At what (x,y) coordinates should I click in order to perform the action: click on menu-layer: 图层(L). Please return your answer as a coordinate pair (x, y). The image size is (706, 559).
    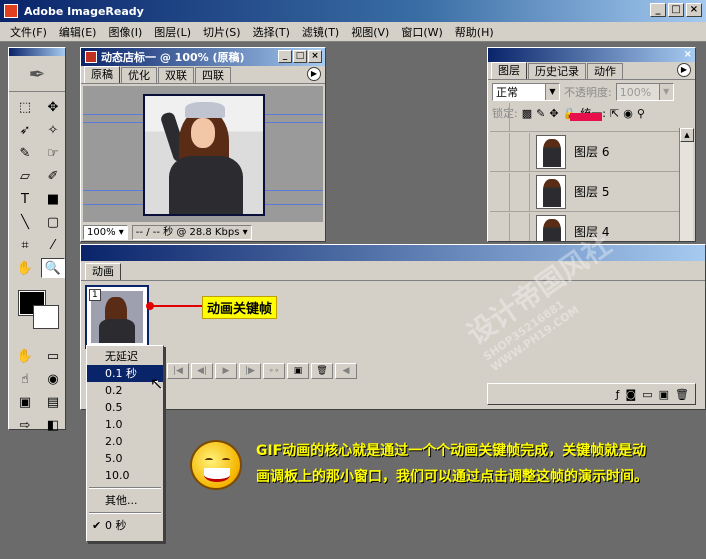
    Looking at the image, I should click on (172, 32).